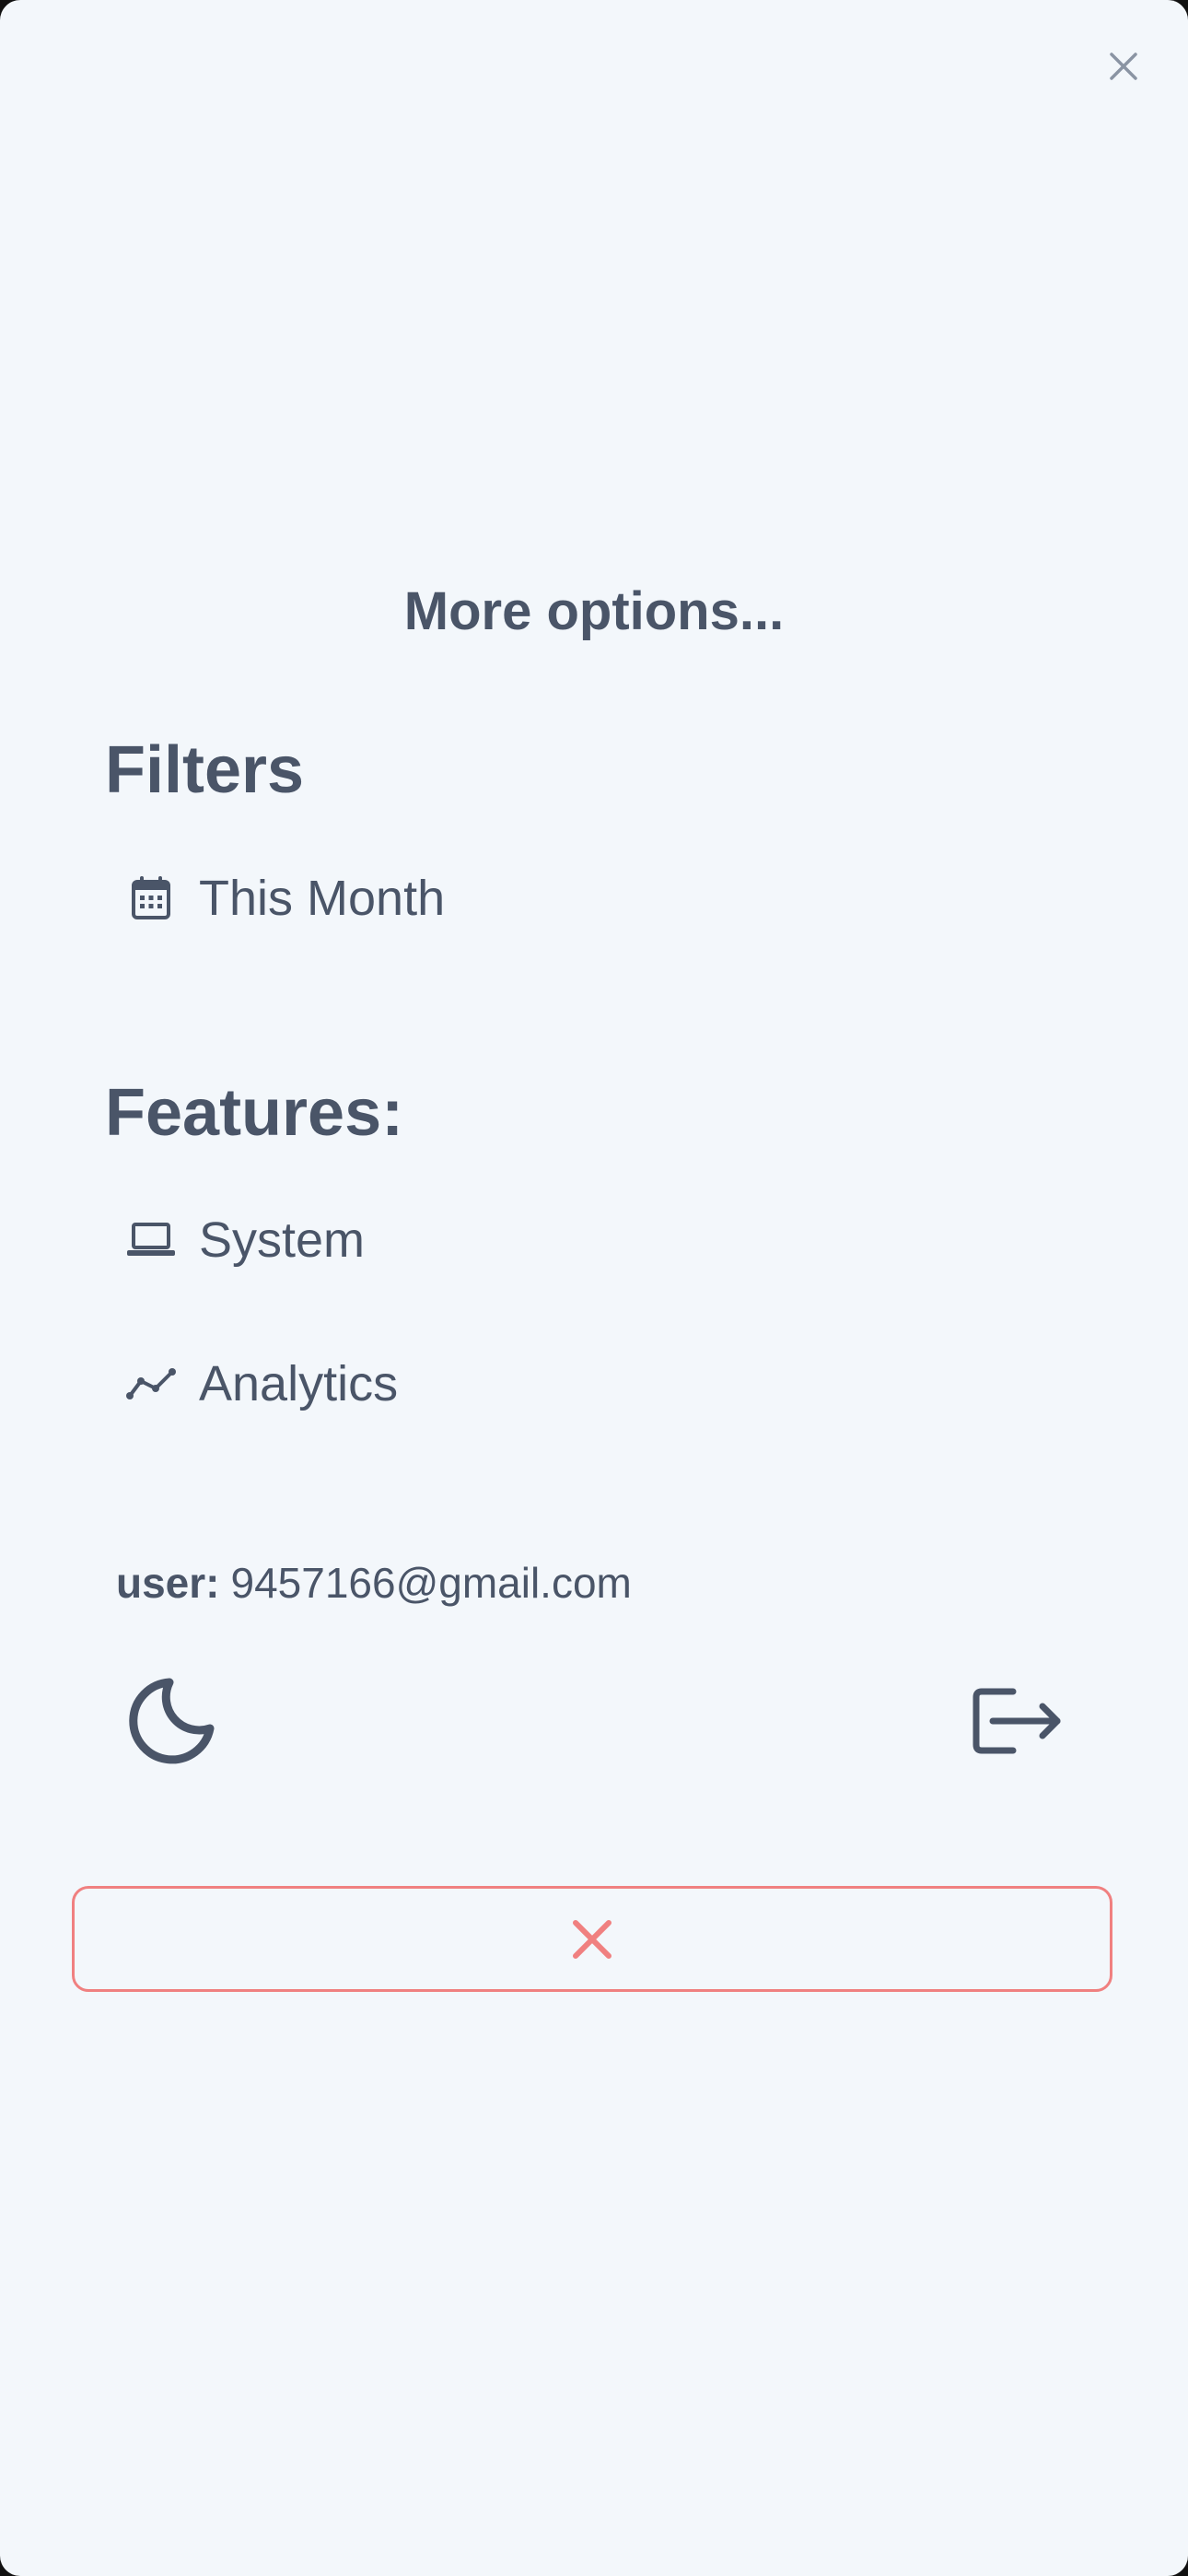  I want to click on logout-button, so click(1017, 1721).